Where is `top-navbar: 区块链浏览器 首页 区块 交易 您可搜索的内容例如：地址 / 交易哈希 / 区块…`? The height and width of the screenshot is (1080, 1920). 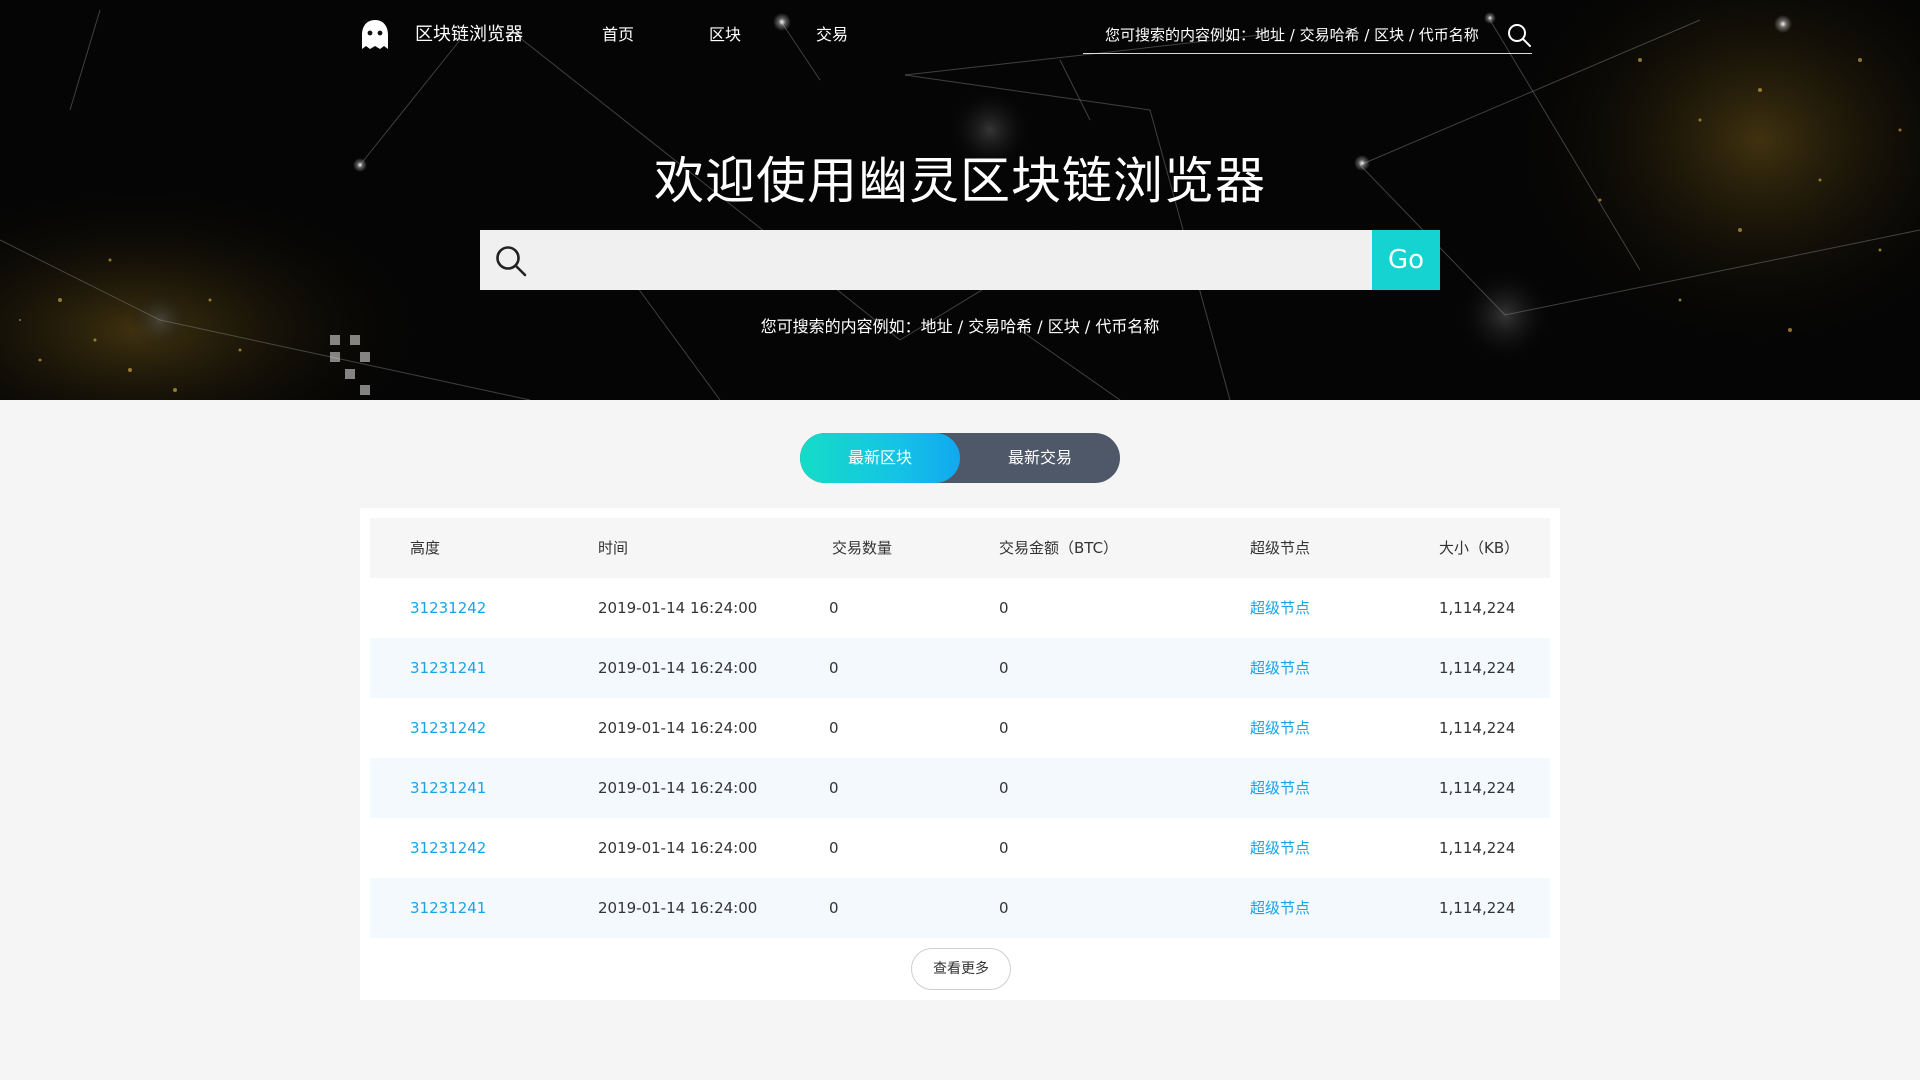
top-navbar: 区块链浏览器 首页 区块 交易 您可搜索的内容例如：地址 / 交易哈希 / 区块… is located at coordinates (960, 35).